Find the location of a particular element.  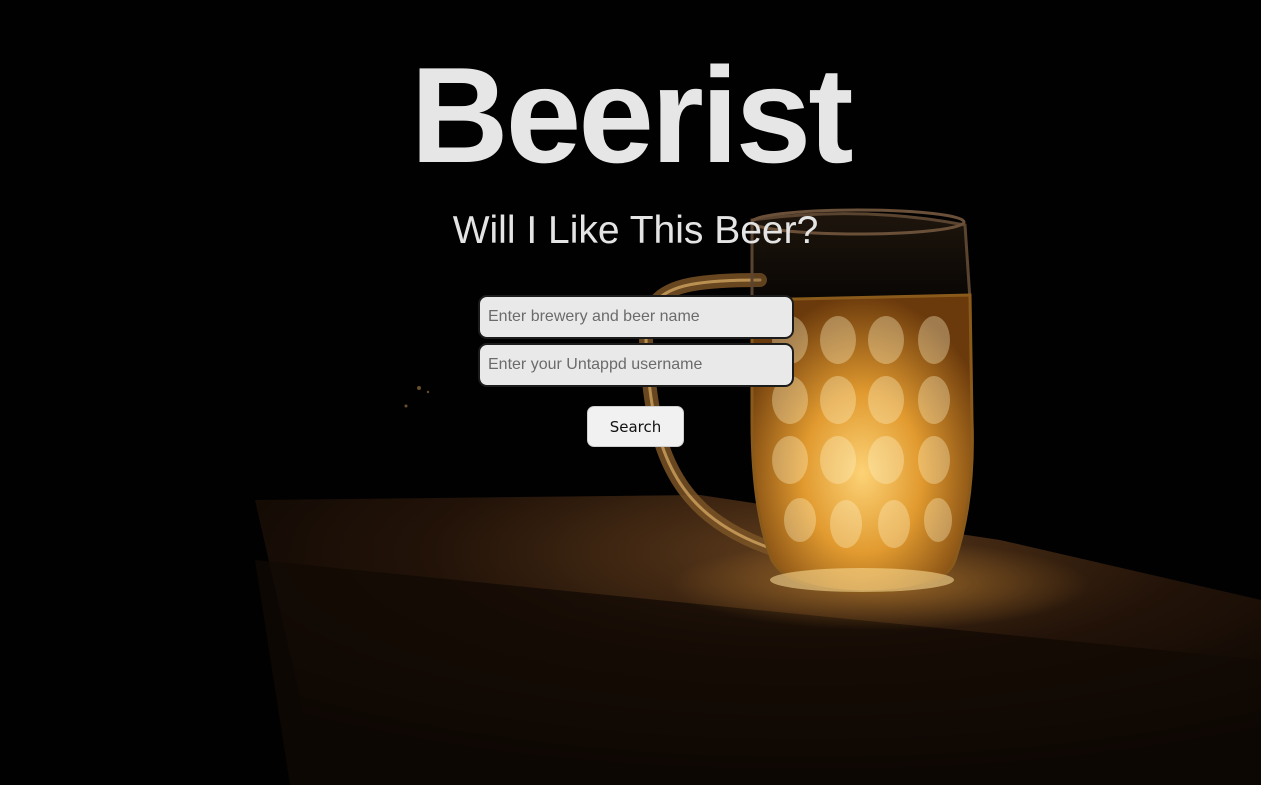

untappd-username-input is located at coordinates (636, 365).